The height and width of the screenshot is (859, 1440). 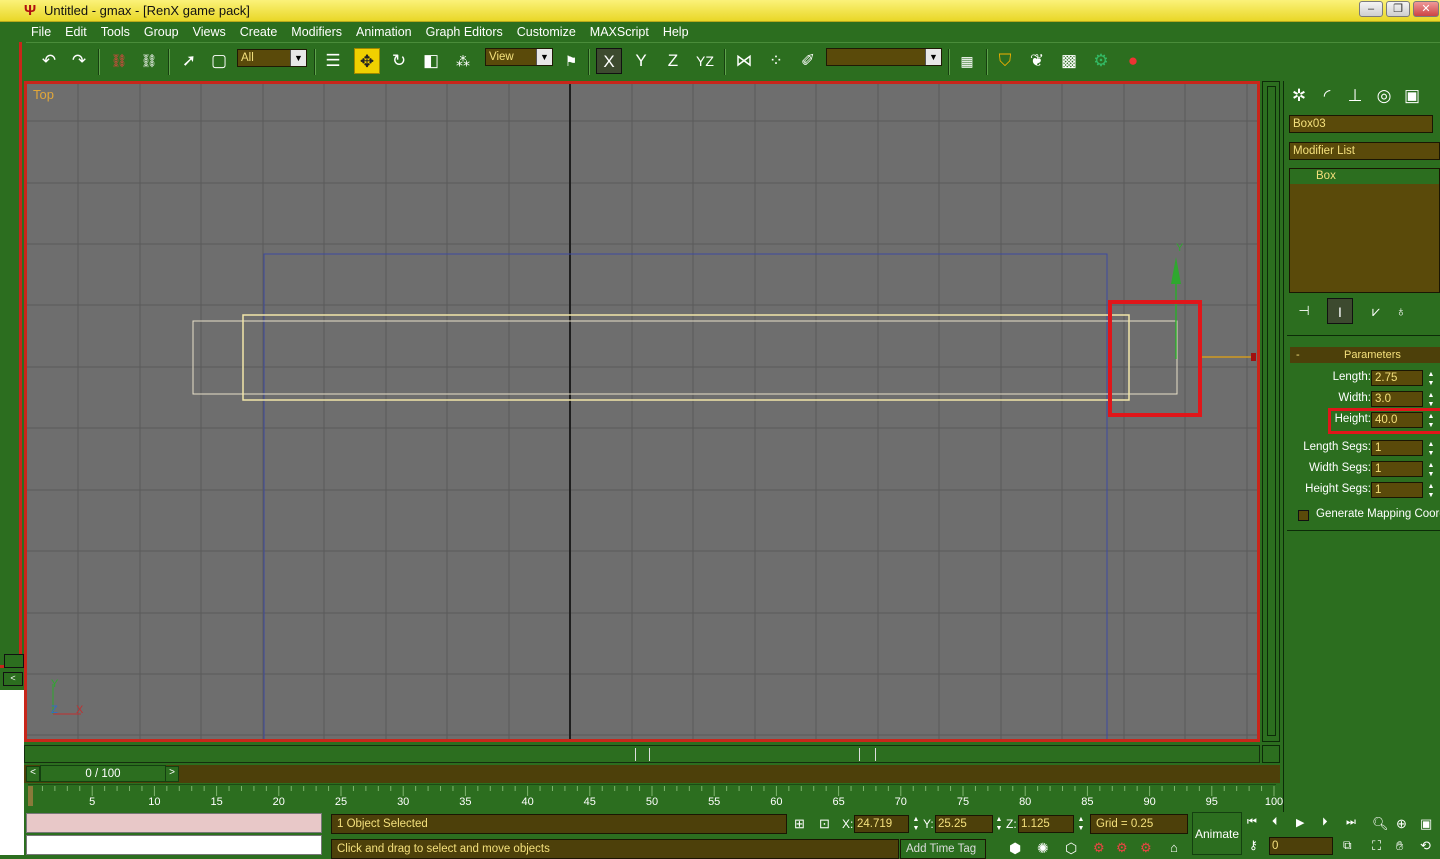 What do you see at coordinates (1271, 411) in the screenshot?
I see `viewport-vertical-scroll` at bounding box center [1271, 411].